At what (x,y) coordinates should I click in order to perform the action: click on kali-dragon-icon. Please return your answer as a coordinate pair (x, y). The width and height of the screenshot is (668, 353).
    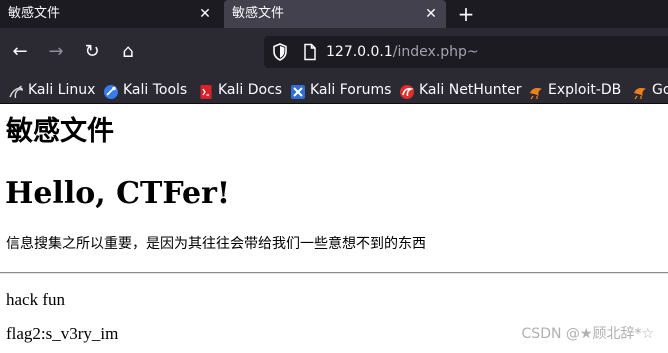
    Looking at the image, I should click on (16, 90).